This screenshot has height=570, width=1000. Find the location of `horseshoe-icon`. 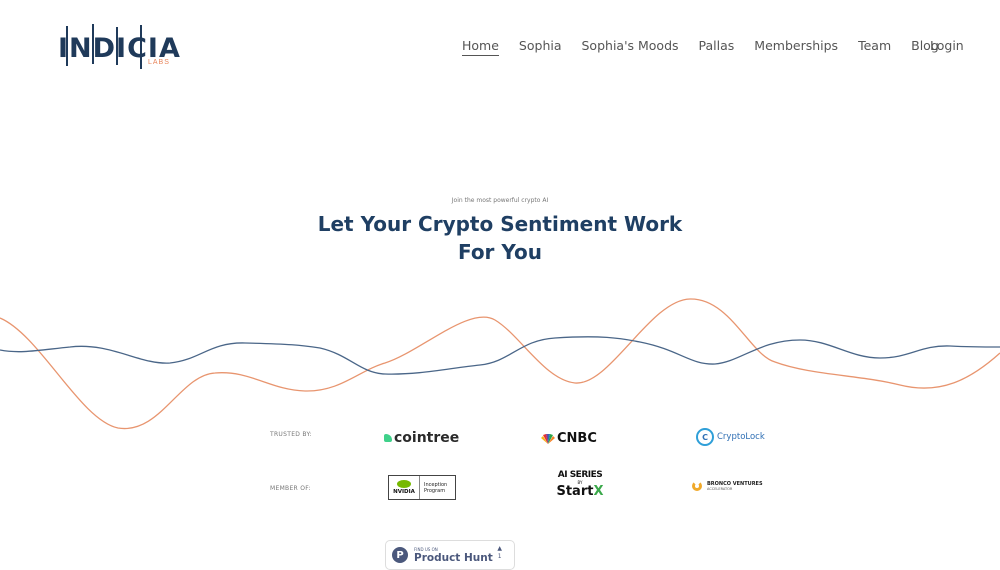

horseshoe-icon is located at coordinates (697, 486).